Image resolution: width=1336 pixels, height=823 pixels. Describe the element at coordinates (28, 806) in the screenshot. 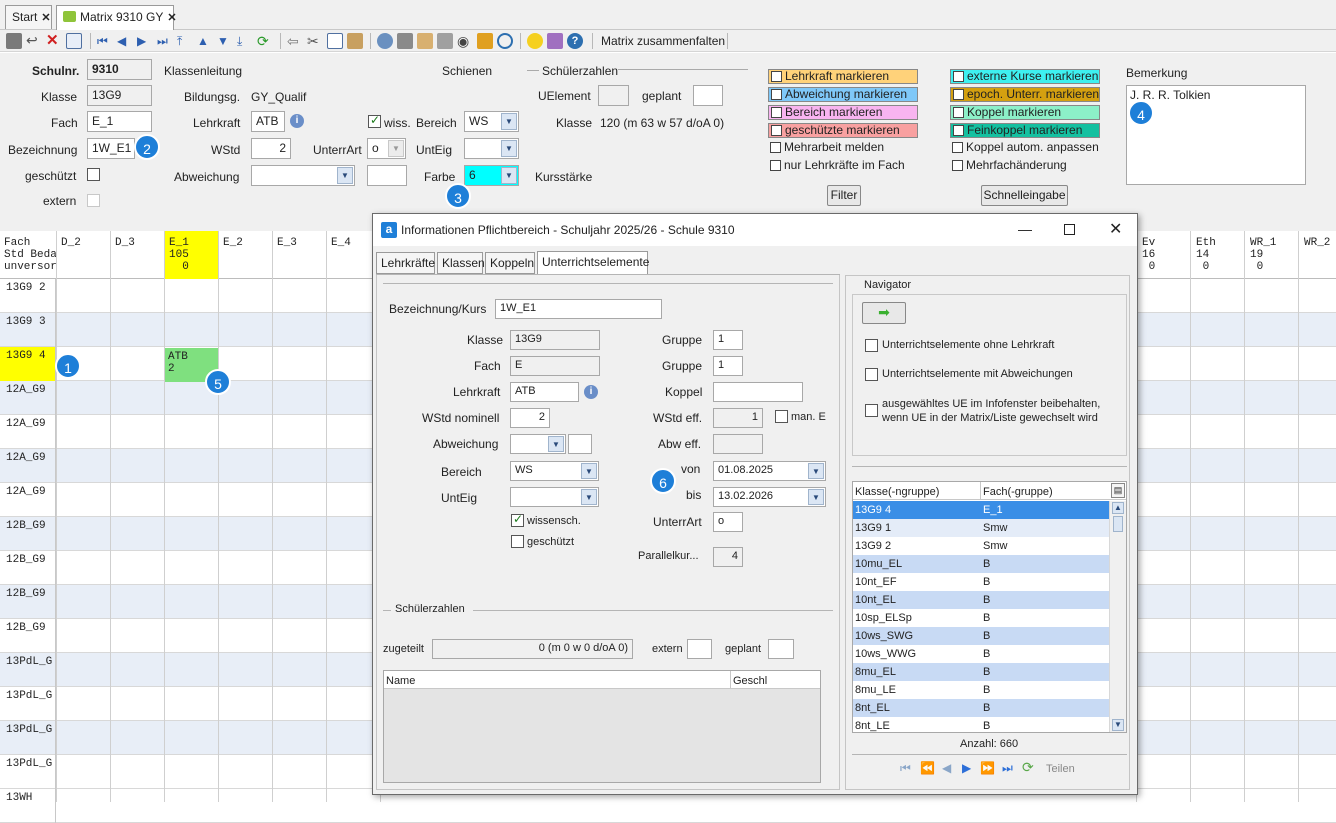

I see `row-label: 13WH` at that location.